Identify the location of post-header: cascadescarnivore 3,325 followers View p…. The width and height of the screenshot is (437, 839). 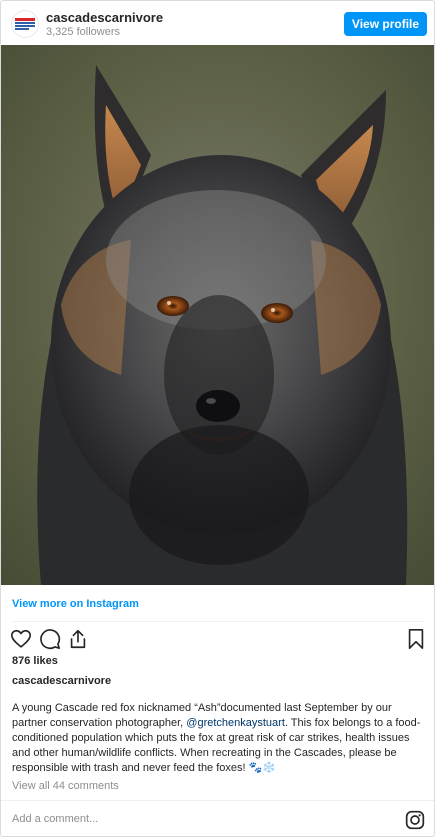
(217, 23).